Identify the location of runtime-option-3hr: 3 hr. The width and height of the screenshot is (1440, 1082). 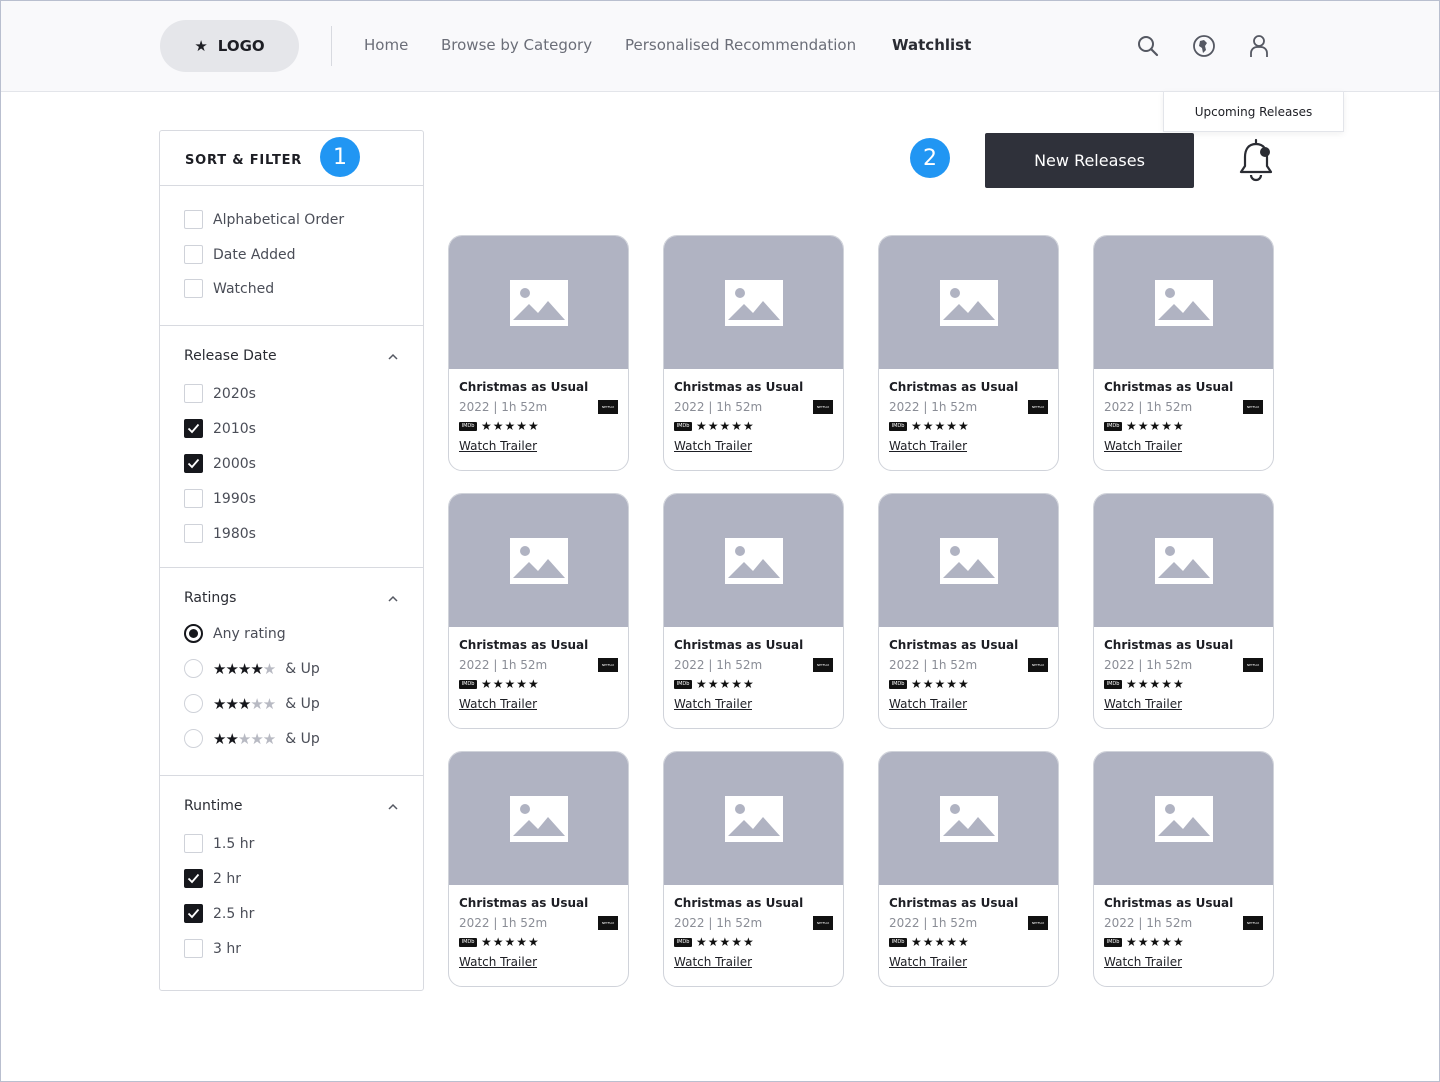
(212, 948).